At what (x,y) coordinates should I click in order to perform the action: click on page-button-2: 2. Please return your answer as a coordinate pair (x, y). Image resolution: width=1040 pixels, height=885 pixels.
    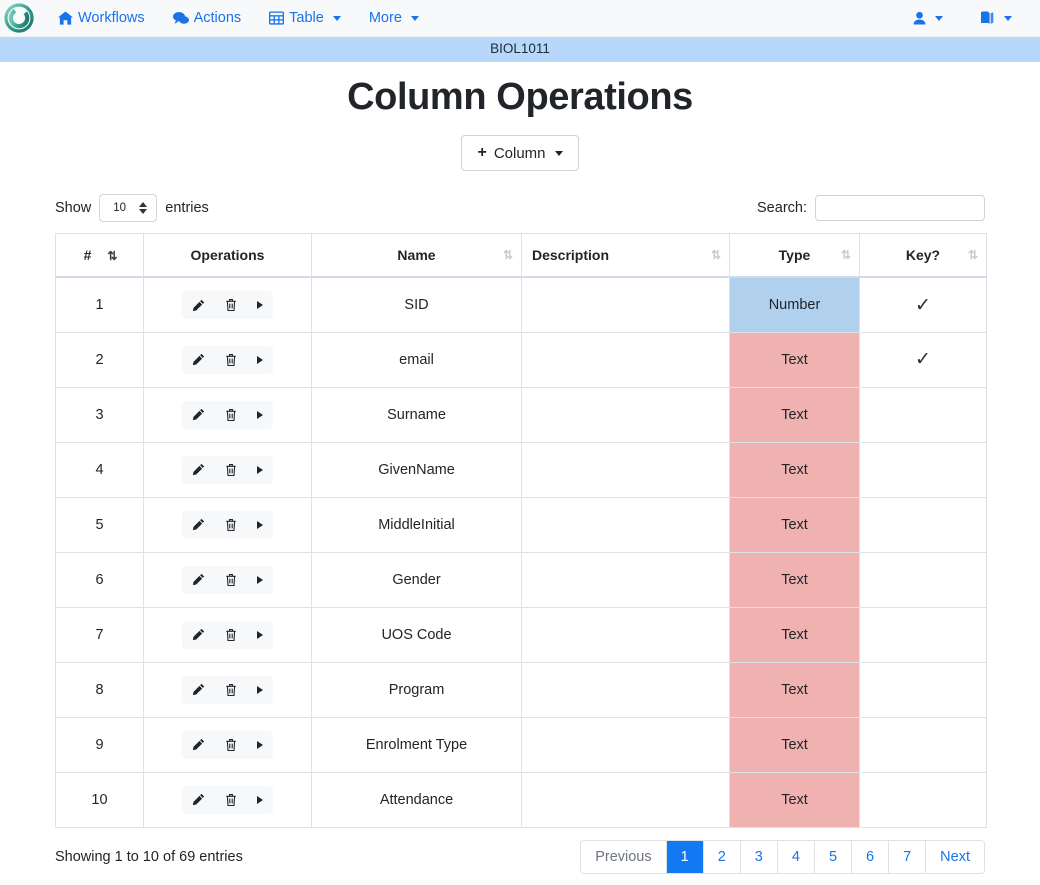
    Looking at the image, I should click on (722, 856).